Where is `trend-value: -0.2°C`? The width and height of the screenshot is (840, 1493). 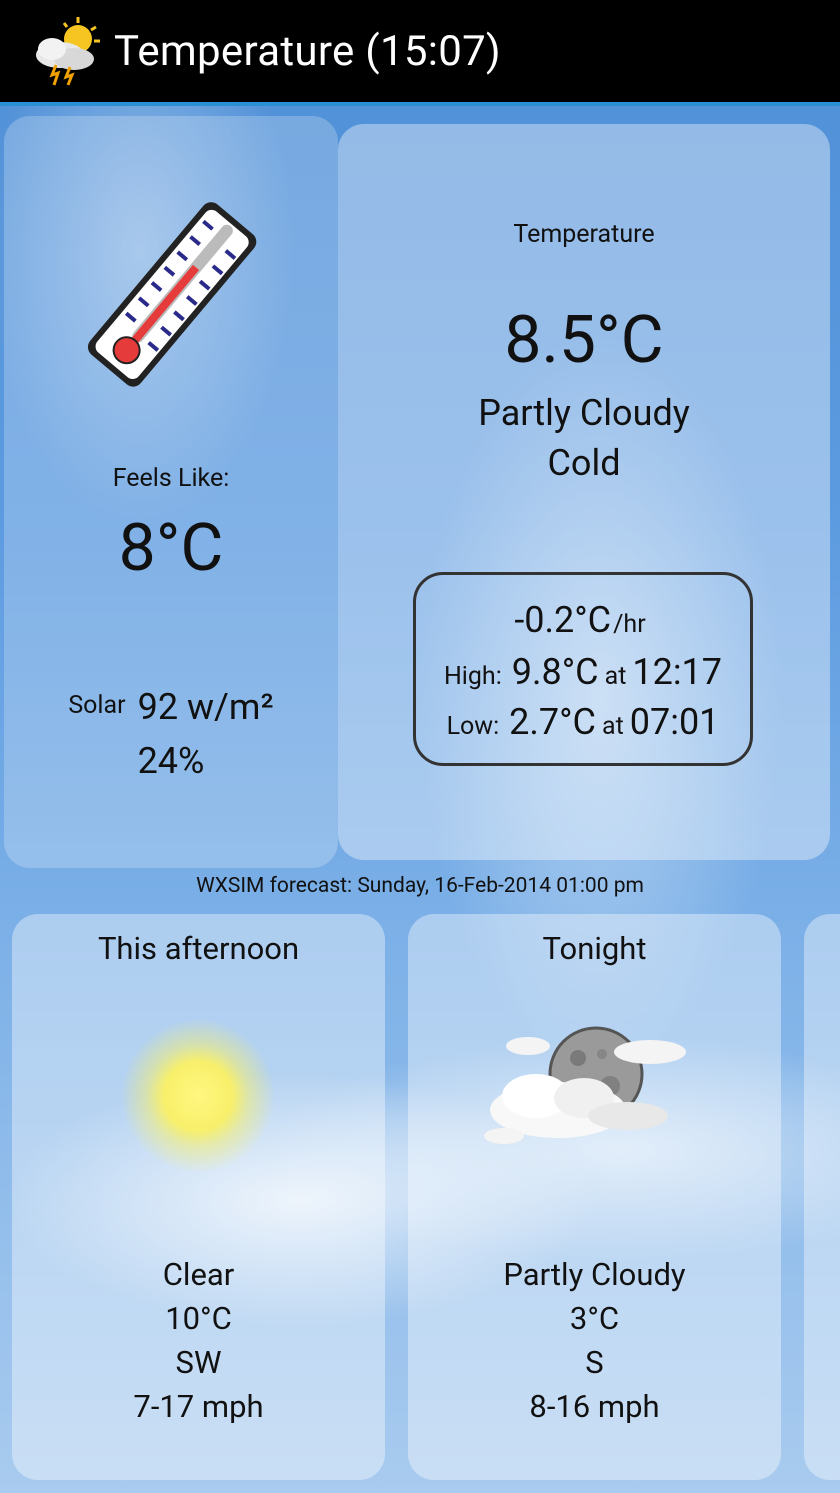 trend-value: -0.2°C is located at coordinates (563, 620).